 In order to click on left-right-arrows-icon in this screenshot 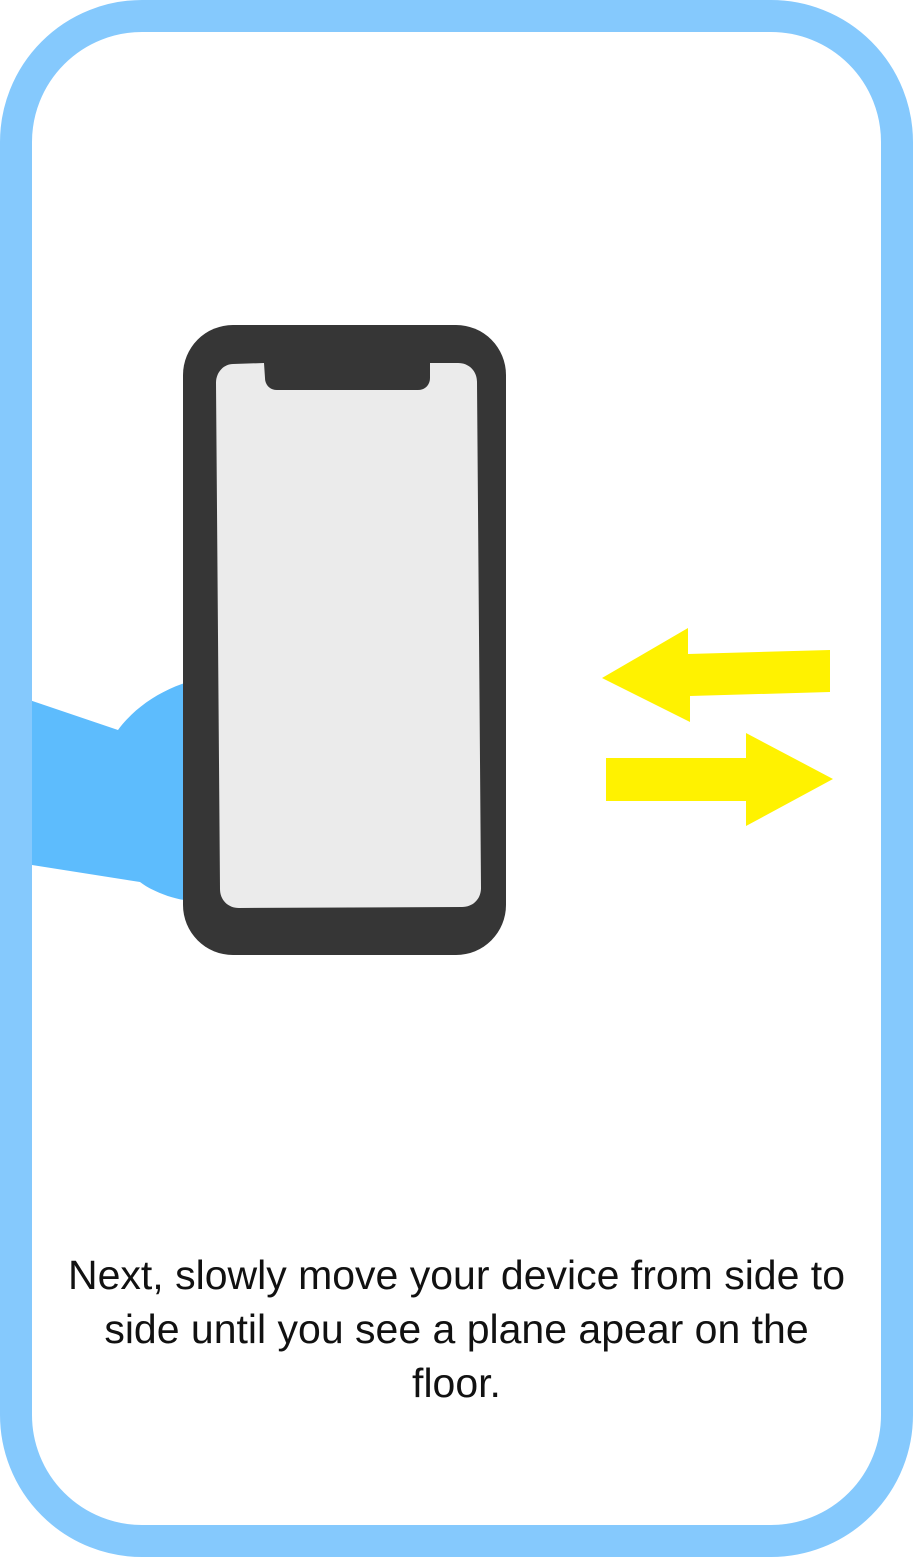, I will do `click(717, 727)`.